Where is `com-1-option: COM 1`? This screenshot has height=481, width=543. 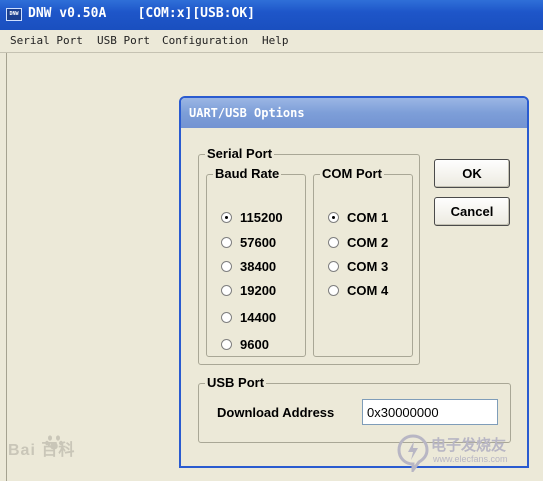 com-1-option: COM 1 is located at coordinates (358, 217).